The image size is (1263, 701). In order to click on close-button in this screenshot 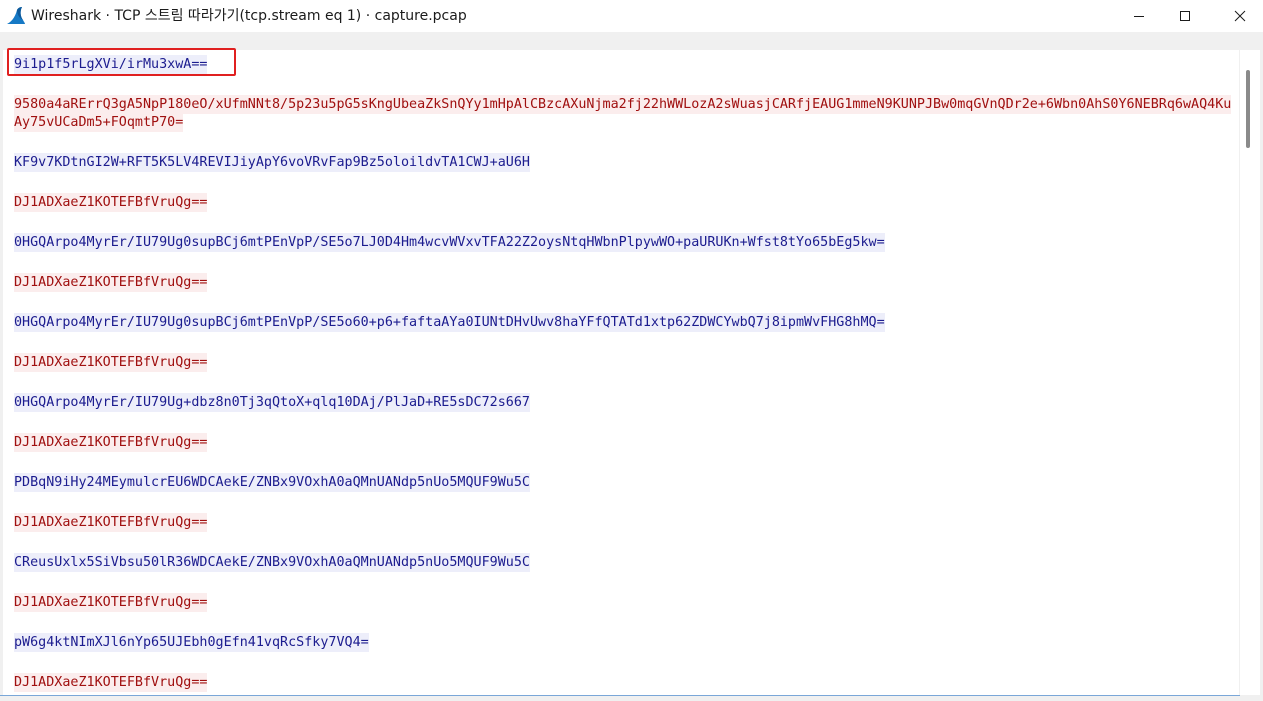, I will do `click(1240, 16)`.